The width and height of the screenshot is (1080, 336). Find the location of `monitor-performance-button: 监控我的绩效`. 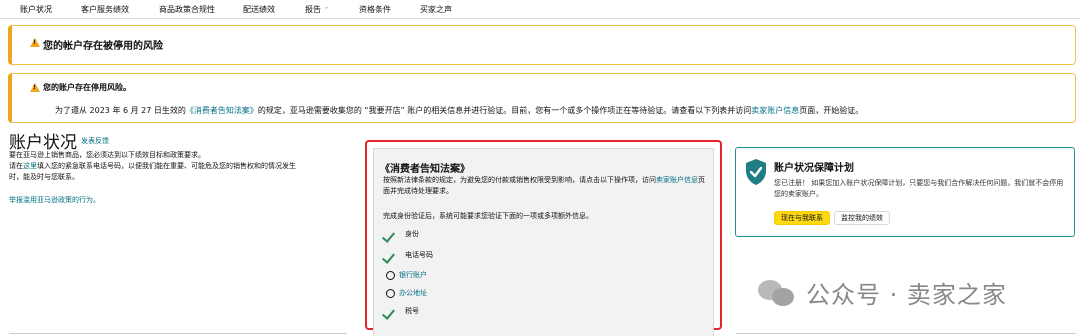

monitor-performance-button: 监控我的绩效 is located at coordinates (862, 218).